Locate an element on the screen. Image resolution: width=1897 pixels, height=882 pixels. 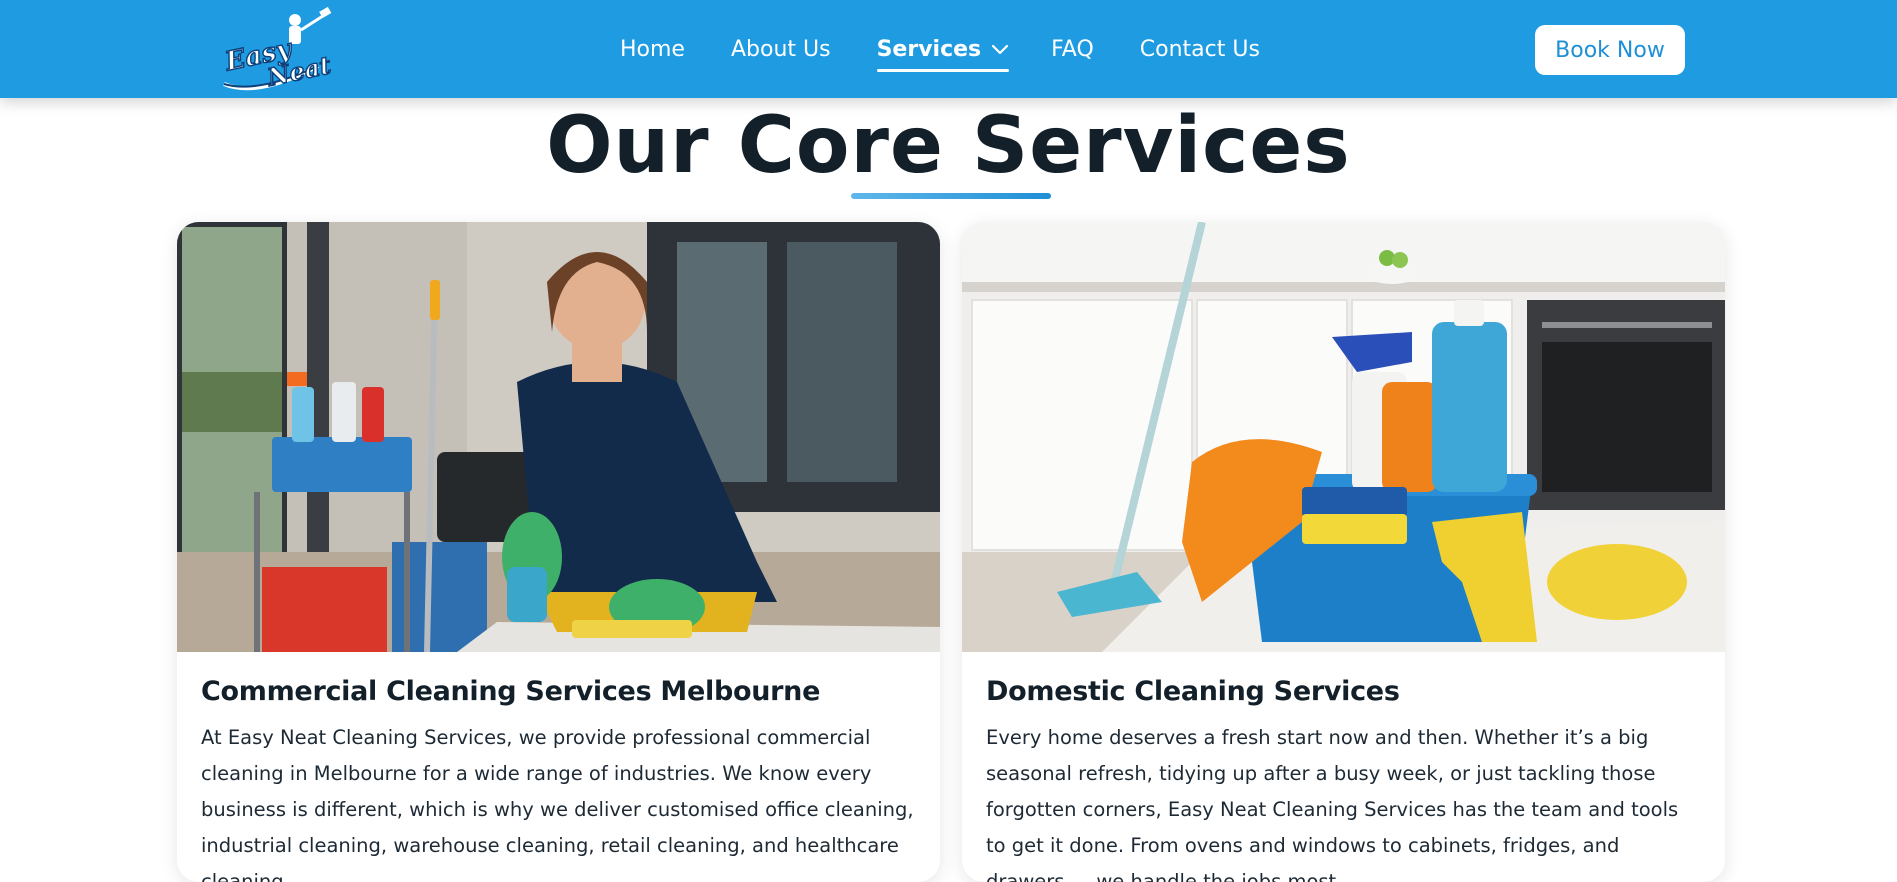
nav-contact-us: Contact Us is located at coordinates (1200, 49).